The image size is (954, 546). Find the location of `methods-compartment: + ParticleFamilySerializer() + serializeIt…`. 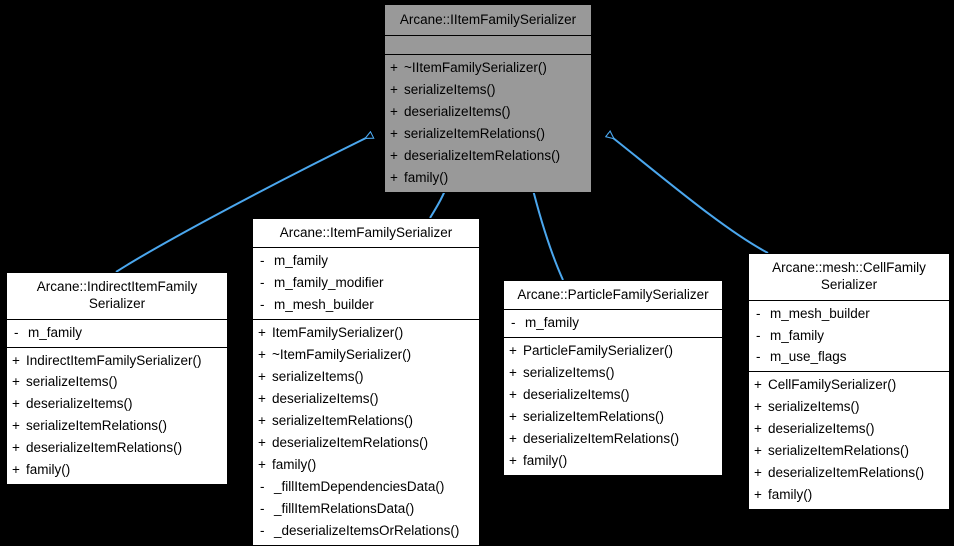

methods-compartment: + ParticleFamilySerializer() + serializeIt… is located at coordinates (613, 406).